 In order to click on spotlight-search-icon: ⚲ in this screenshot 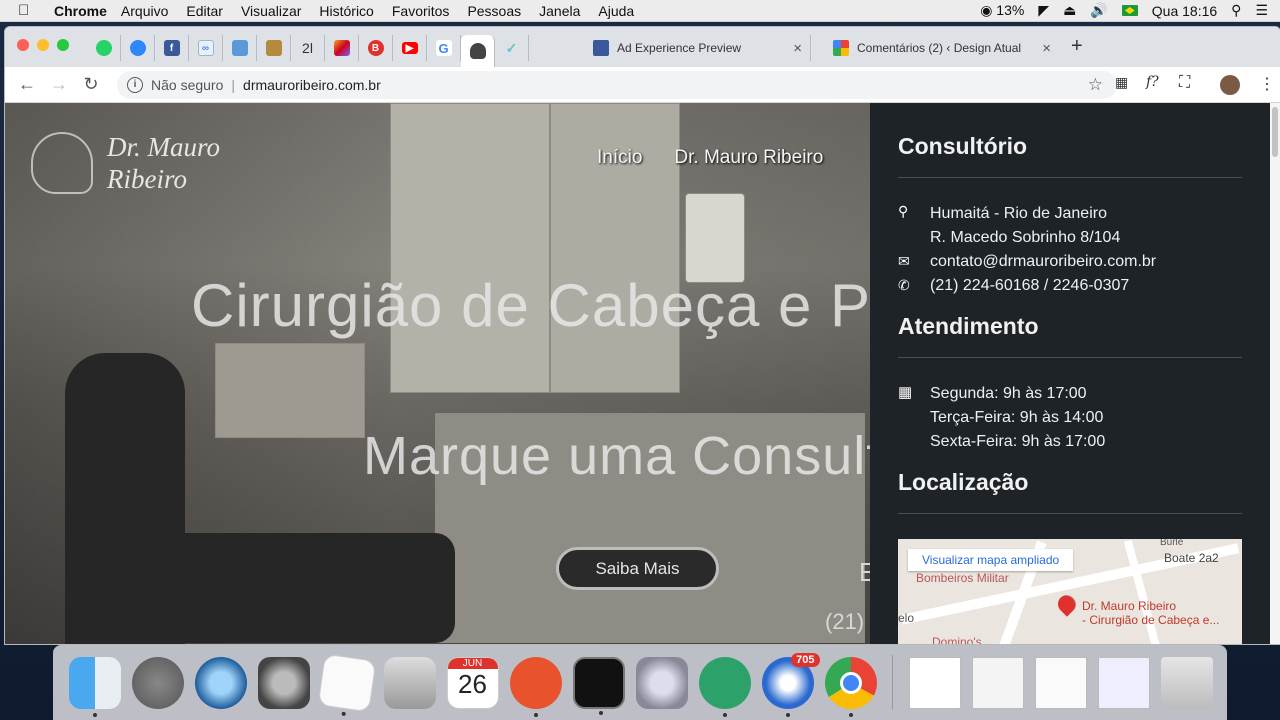, I will do `click(1236, 10)`.